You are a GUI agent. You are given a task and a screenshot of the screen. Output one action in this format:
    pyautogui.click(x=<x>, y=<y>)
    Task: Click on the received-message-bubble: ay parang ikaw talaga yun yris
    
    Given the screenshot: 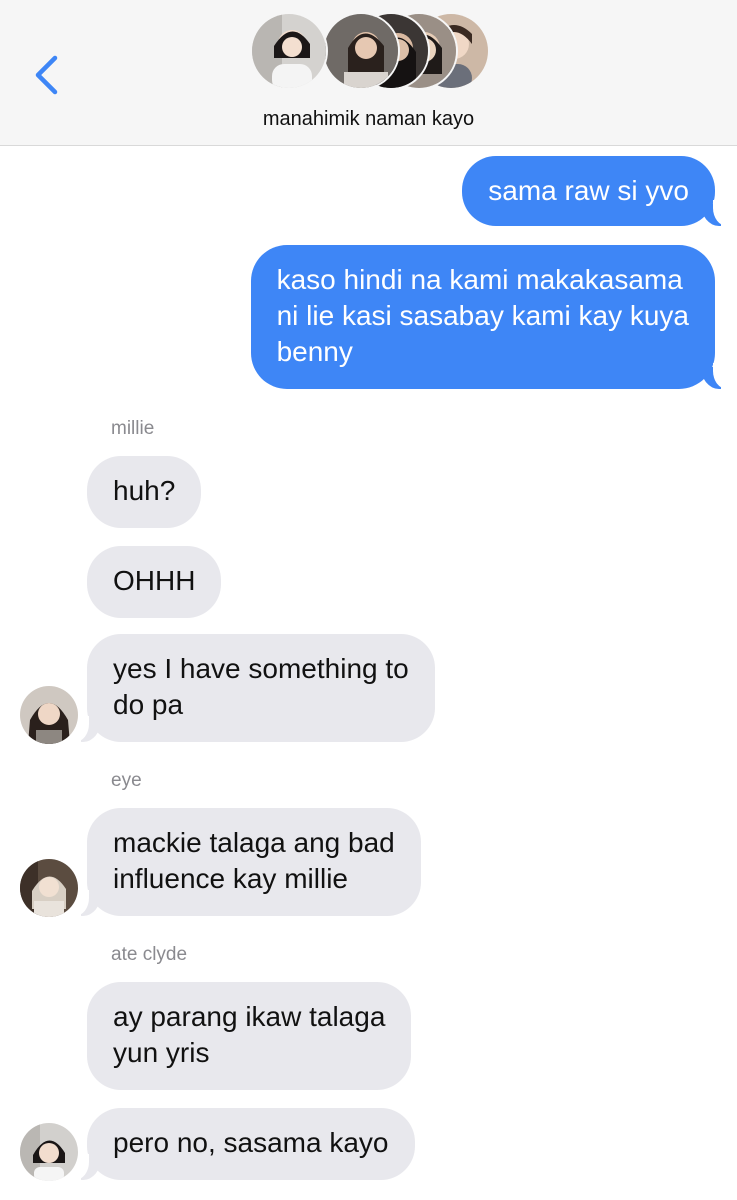 What is the action you would take?
    pyautogui.click(x=249, y=1036)
    